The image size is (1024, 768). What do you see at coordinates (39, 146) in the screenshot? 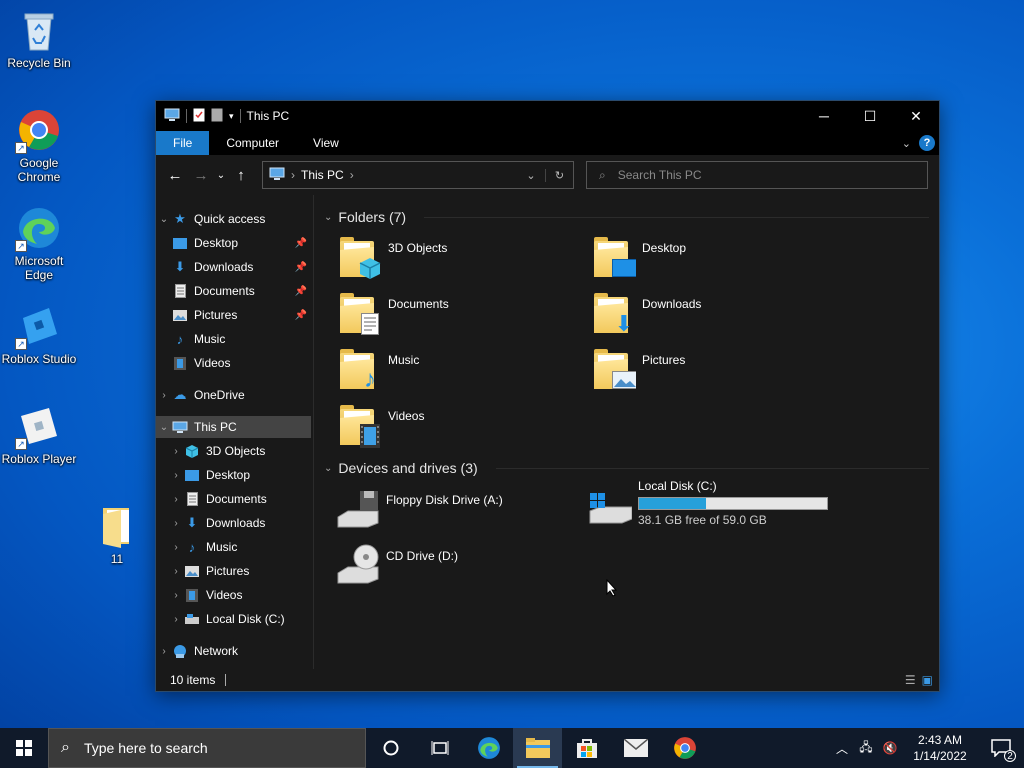
I see `desktop-icon-chrome: ↗ Google Chrome` at bounding box center [39, 146].